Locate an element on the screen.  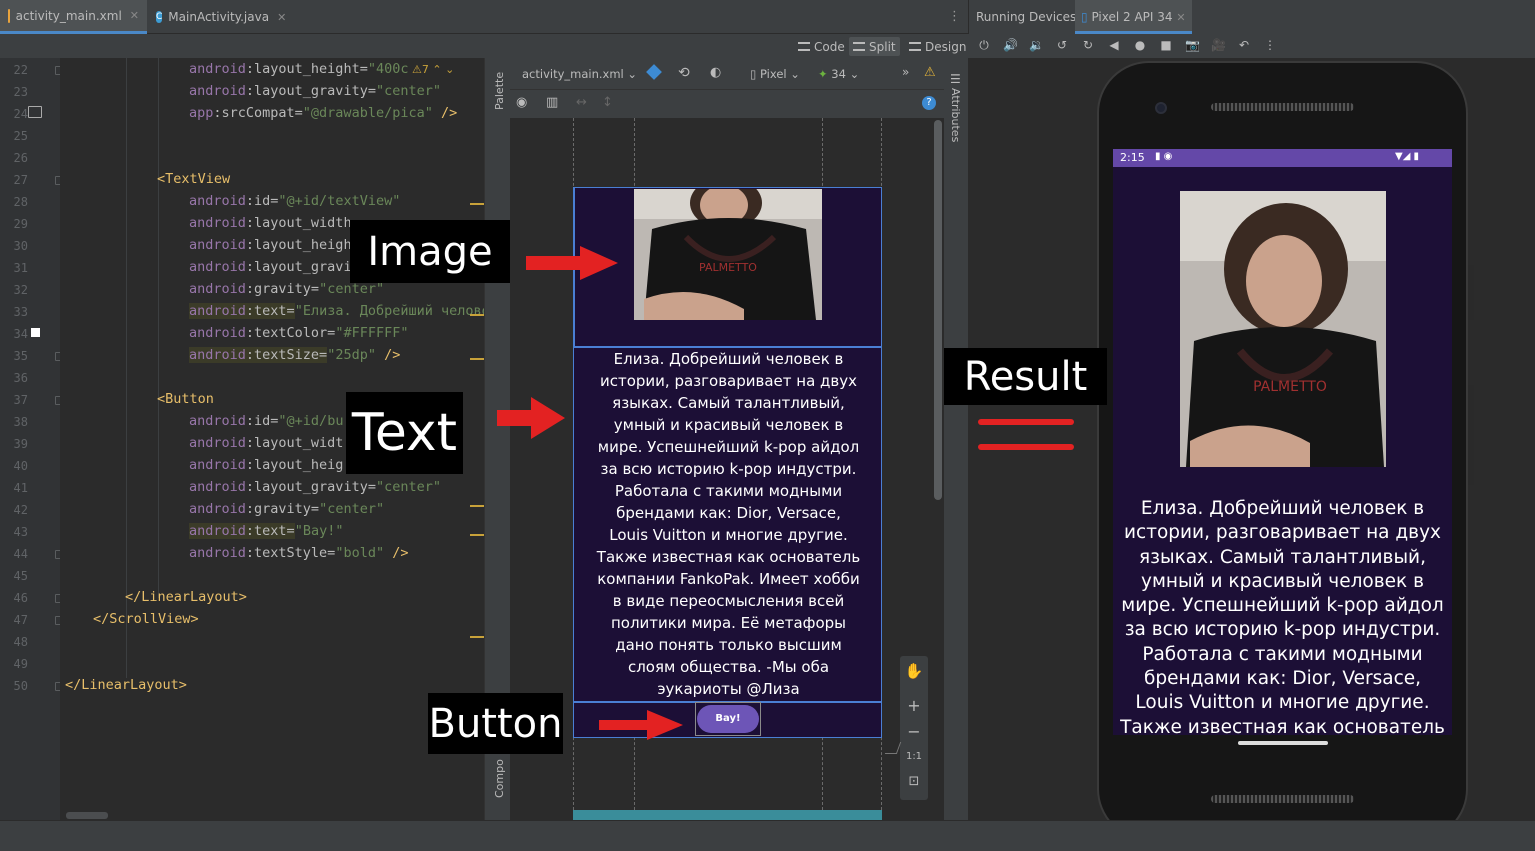
attributes-icon: ☰ is located at coordinates (955, 79).